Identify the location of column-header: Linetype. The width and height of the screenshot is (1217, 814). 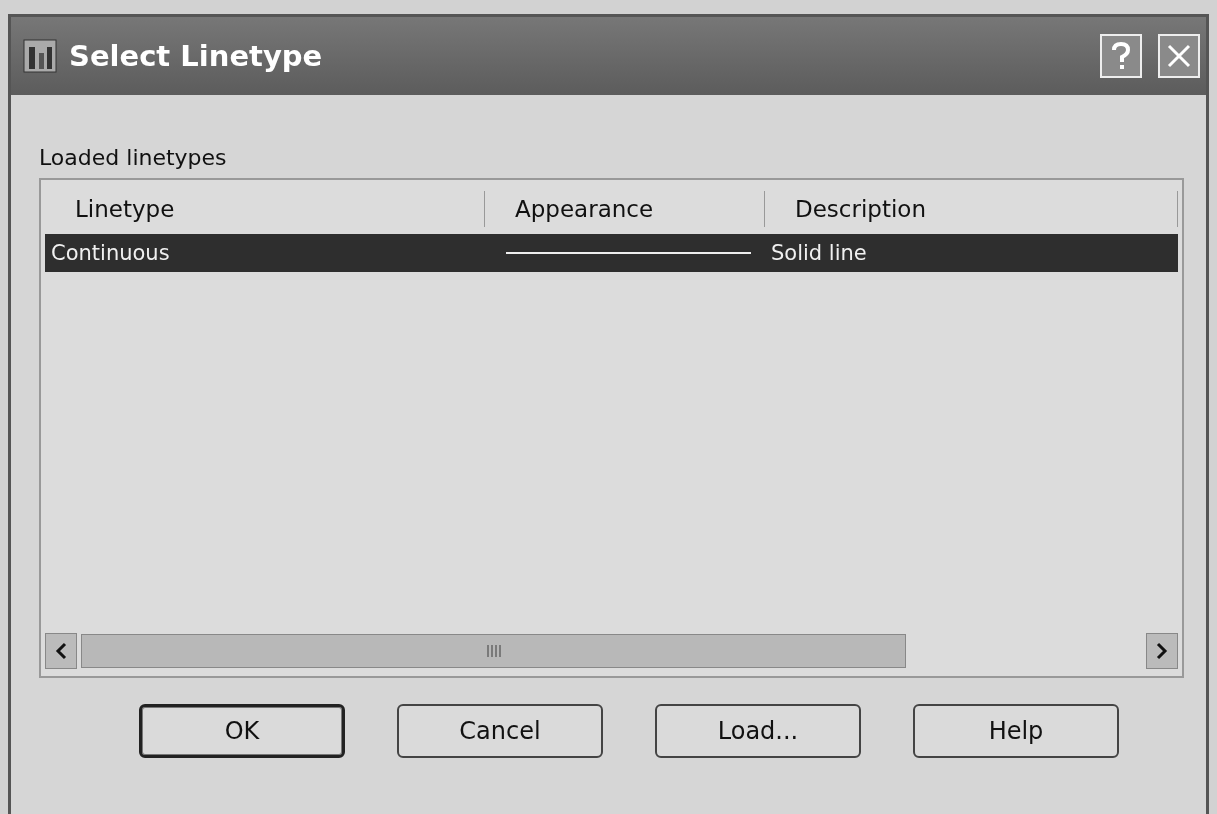
(265, 209).